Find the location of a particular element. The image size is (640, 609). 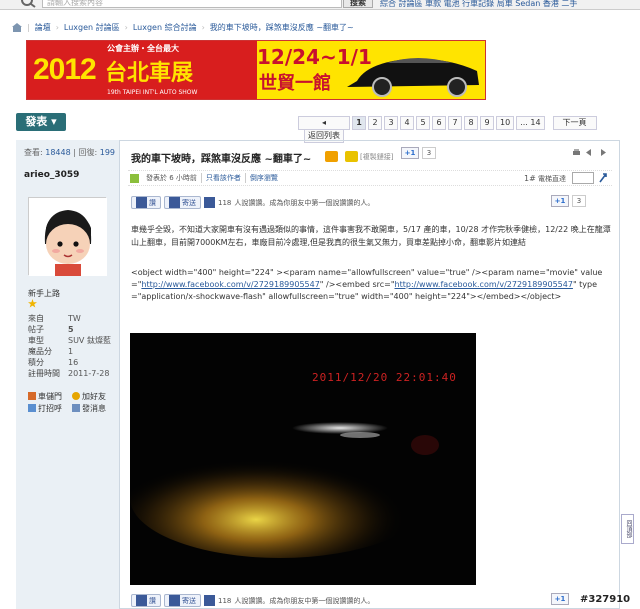

goto-floor-input is located at coordinates (583, 178).